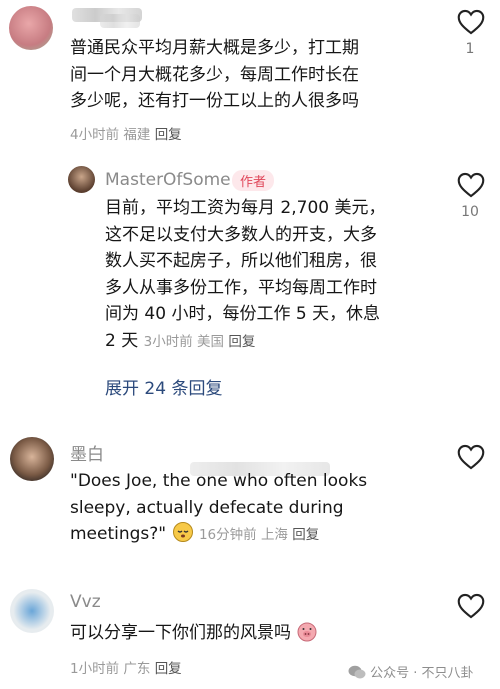  Describe the element at coordinates (87, 452) in the screenshot. I see `commenter-name: 墨白` at that location.